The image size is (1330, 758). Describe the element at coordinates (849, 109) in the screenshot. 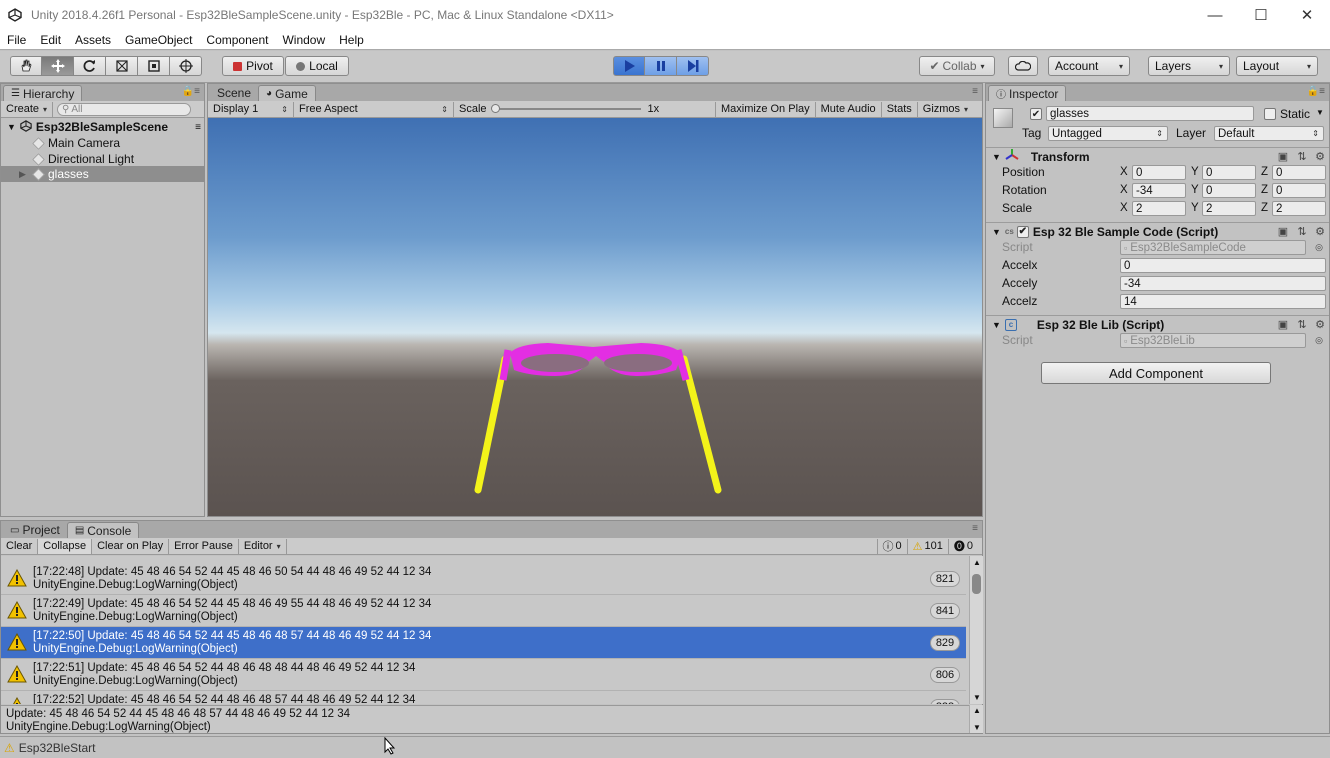

I see `mute-audio-toggle: Mute Audio` at that location.